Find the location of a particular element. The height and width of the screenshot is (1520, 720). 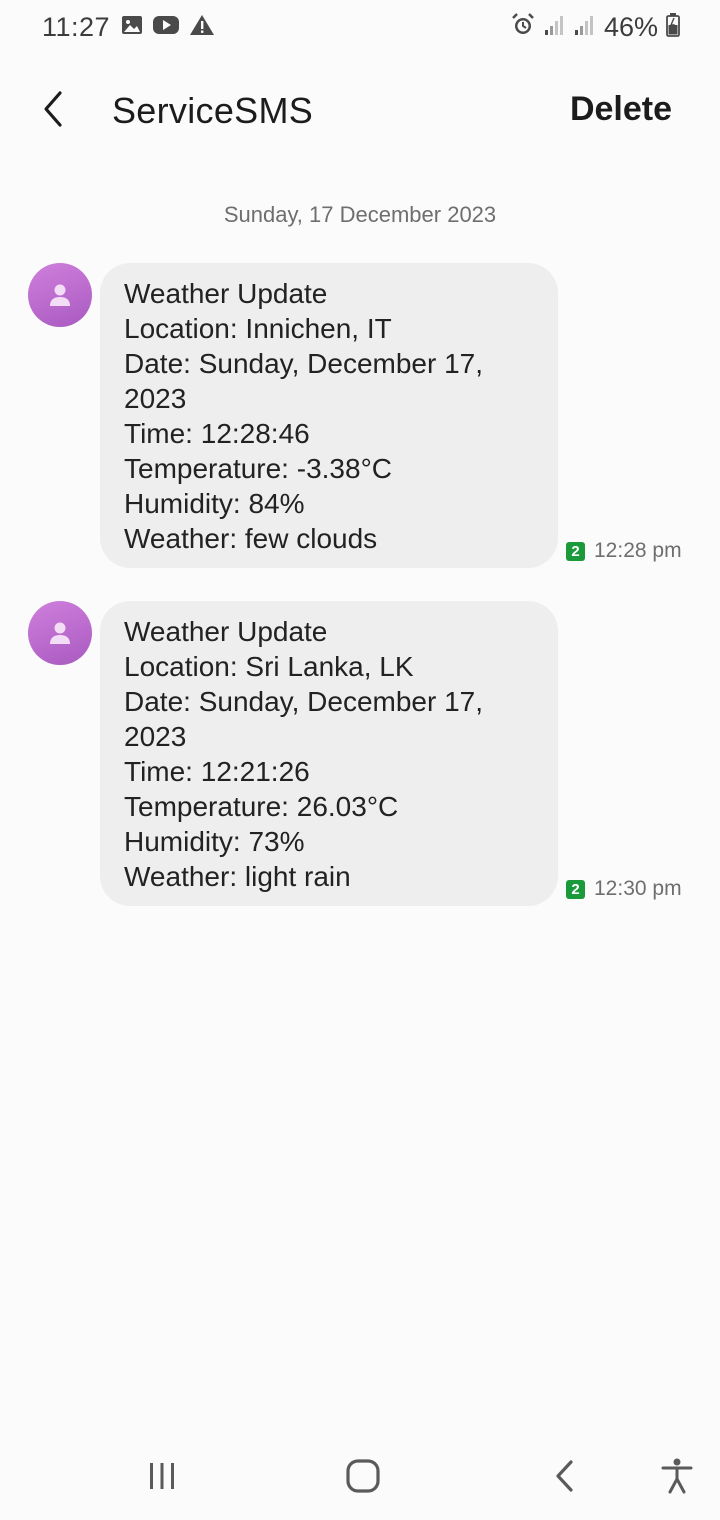

alarm-icon is located at coordinates (523, 27).